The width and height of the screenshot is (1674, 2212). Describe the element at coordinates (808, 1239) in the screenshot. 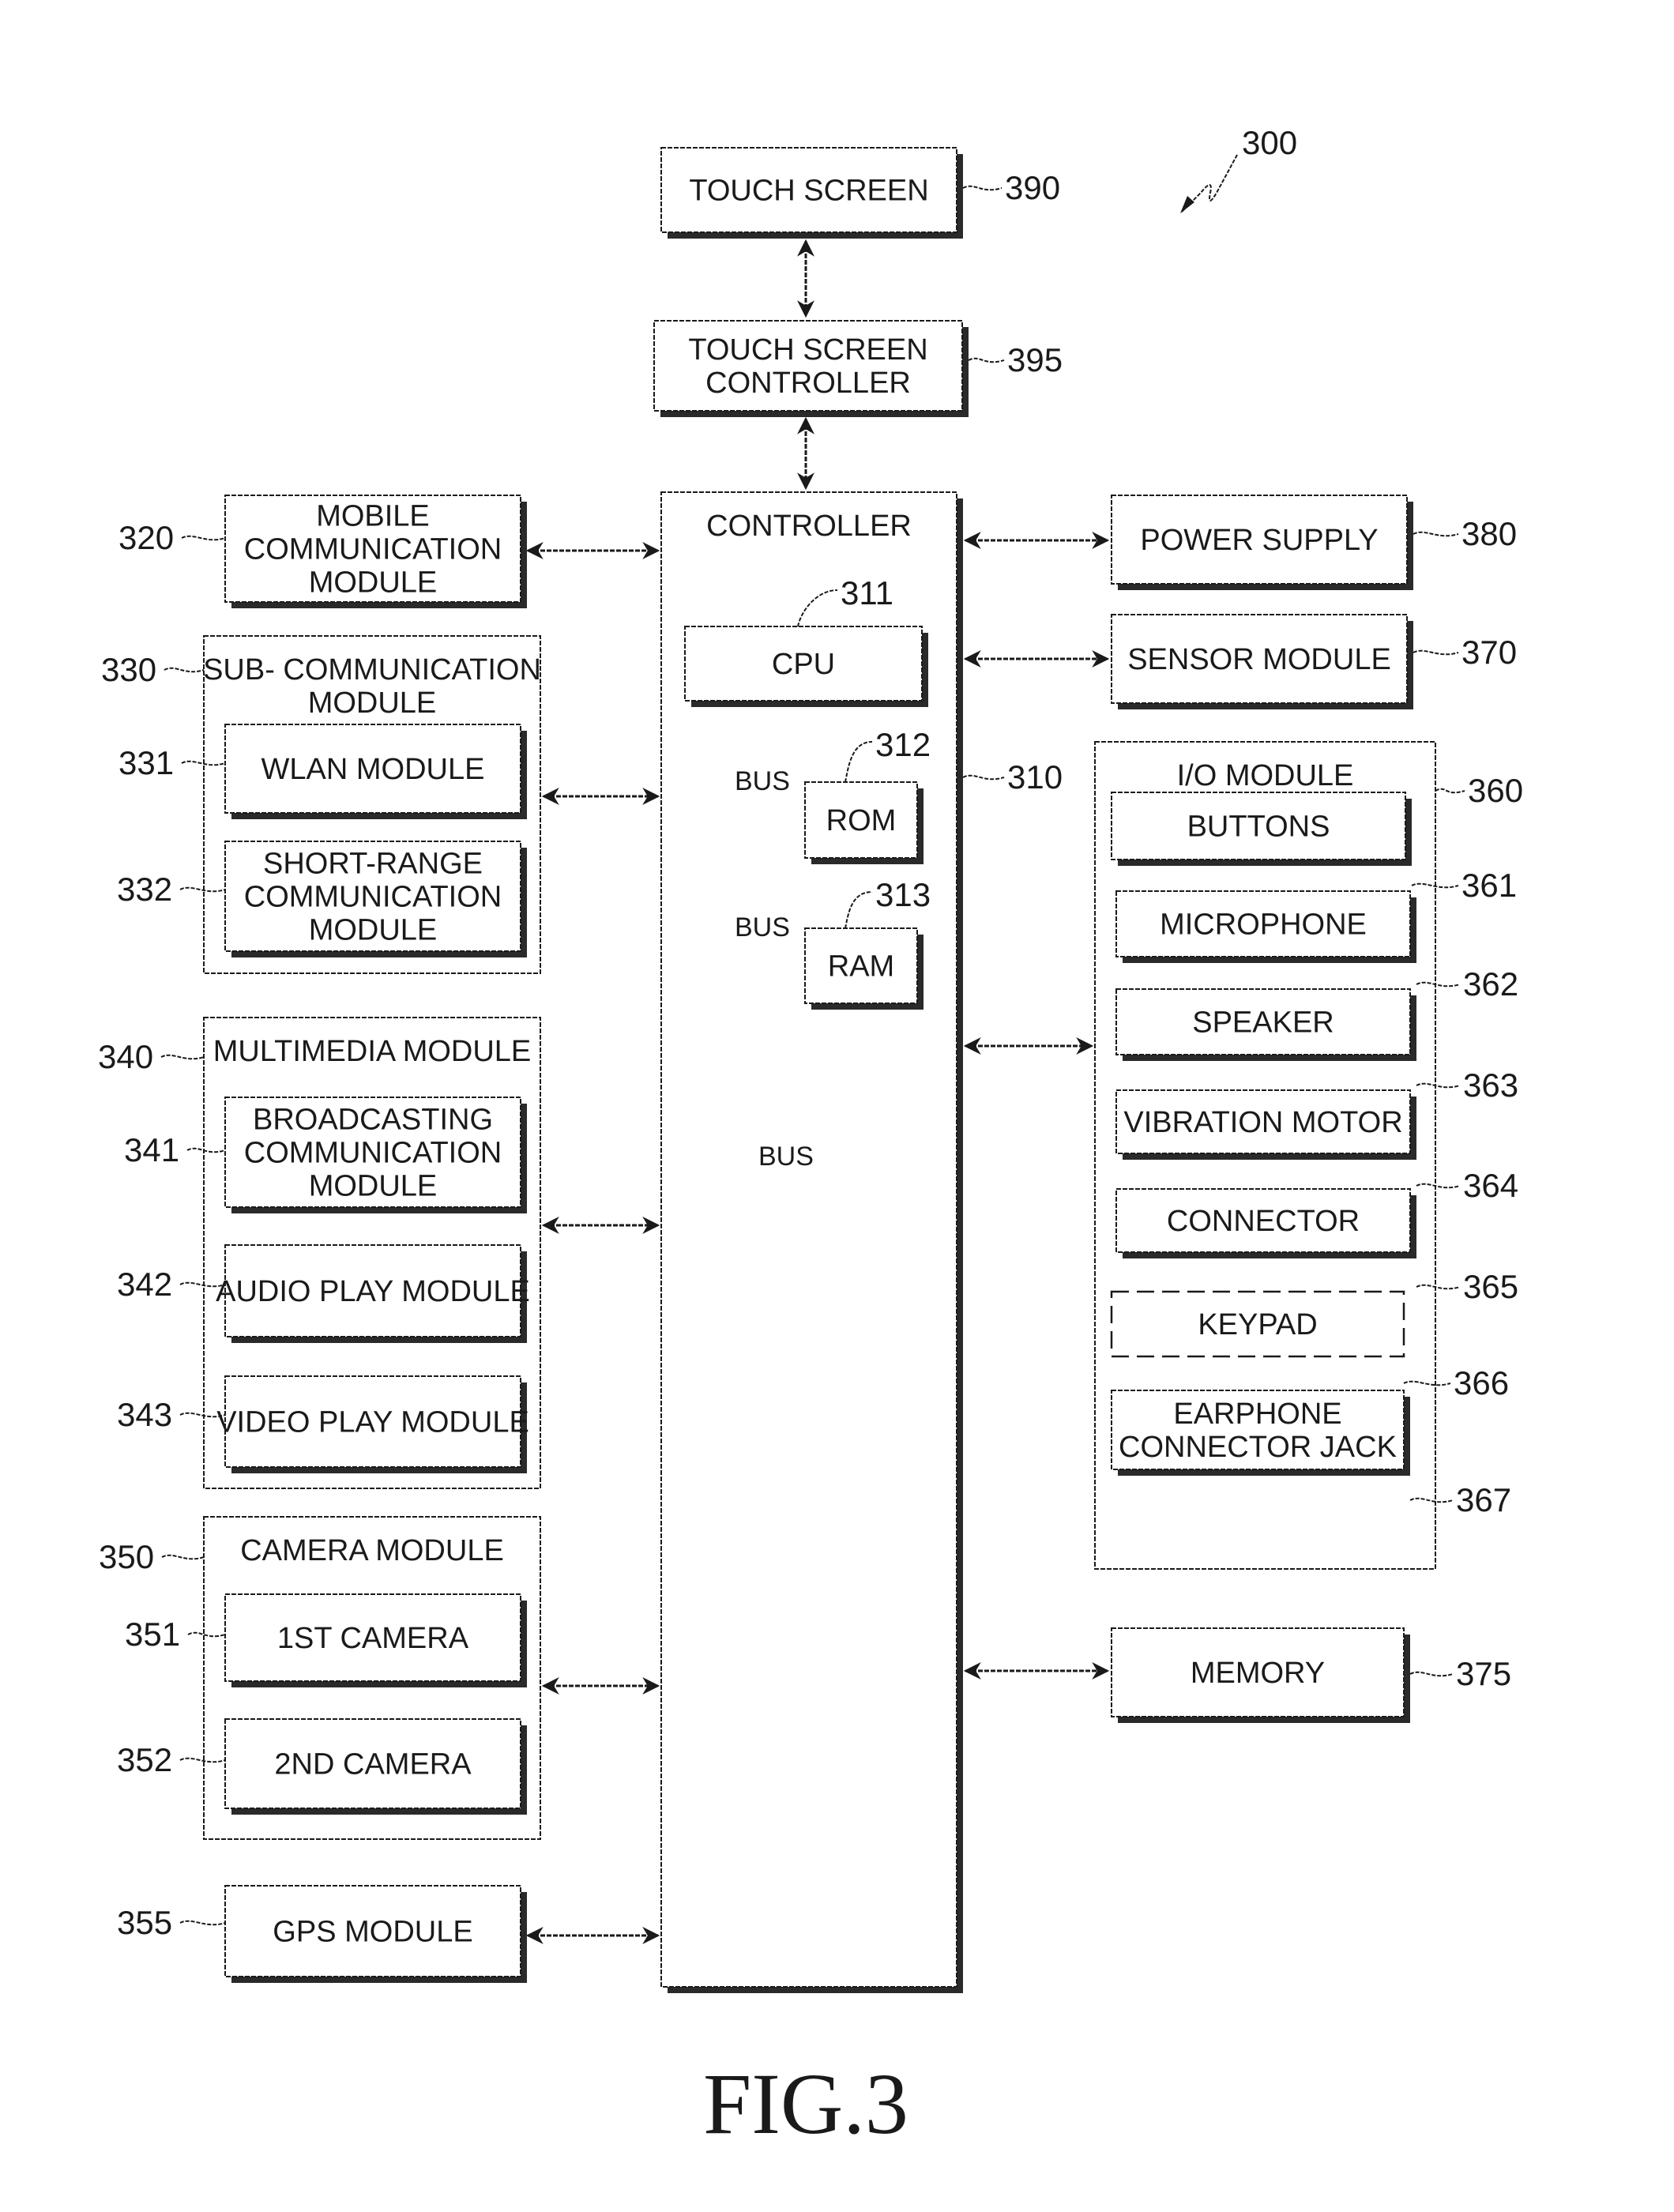

I see `block-frame` at that location.